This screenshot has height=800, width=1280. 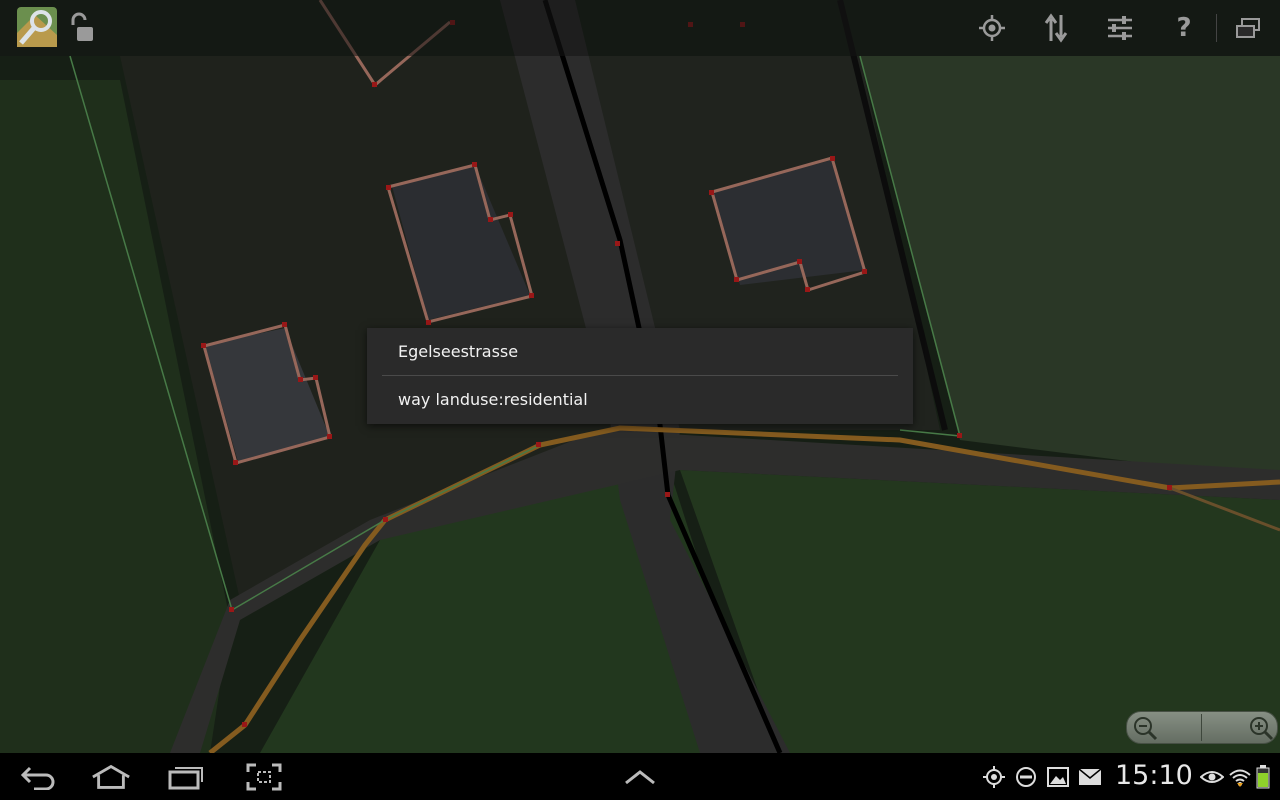 What do you see at coordinates (1090, 777) in the screenshot?
I see `mail-icon` at bounding box center [1090, 777].